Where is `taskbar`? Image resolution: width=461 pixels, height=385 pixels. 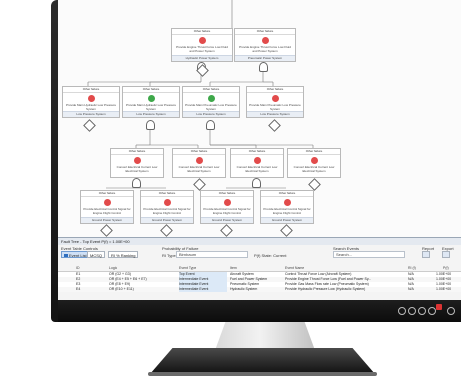
taskbar is located at coordinates (259, 311).